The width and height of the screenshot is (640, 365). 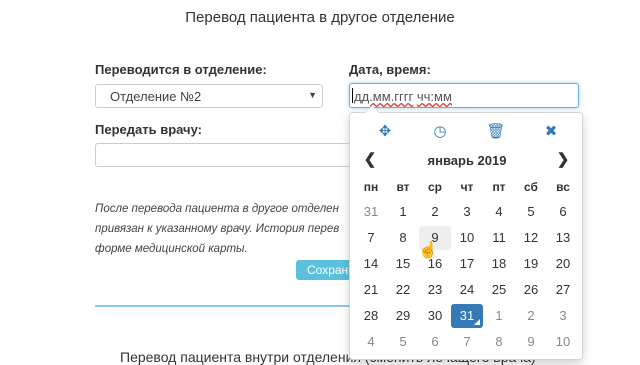 What do you see at coordinates (148, 129) in the screenshot?
I see `doctor-label: Передать врачу:` at bounding box center [148, 129].